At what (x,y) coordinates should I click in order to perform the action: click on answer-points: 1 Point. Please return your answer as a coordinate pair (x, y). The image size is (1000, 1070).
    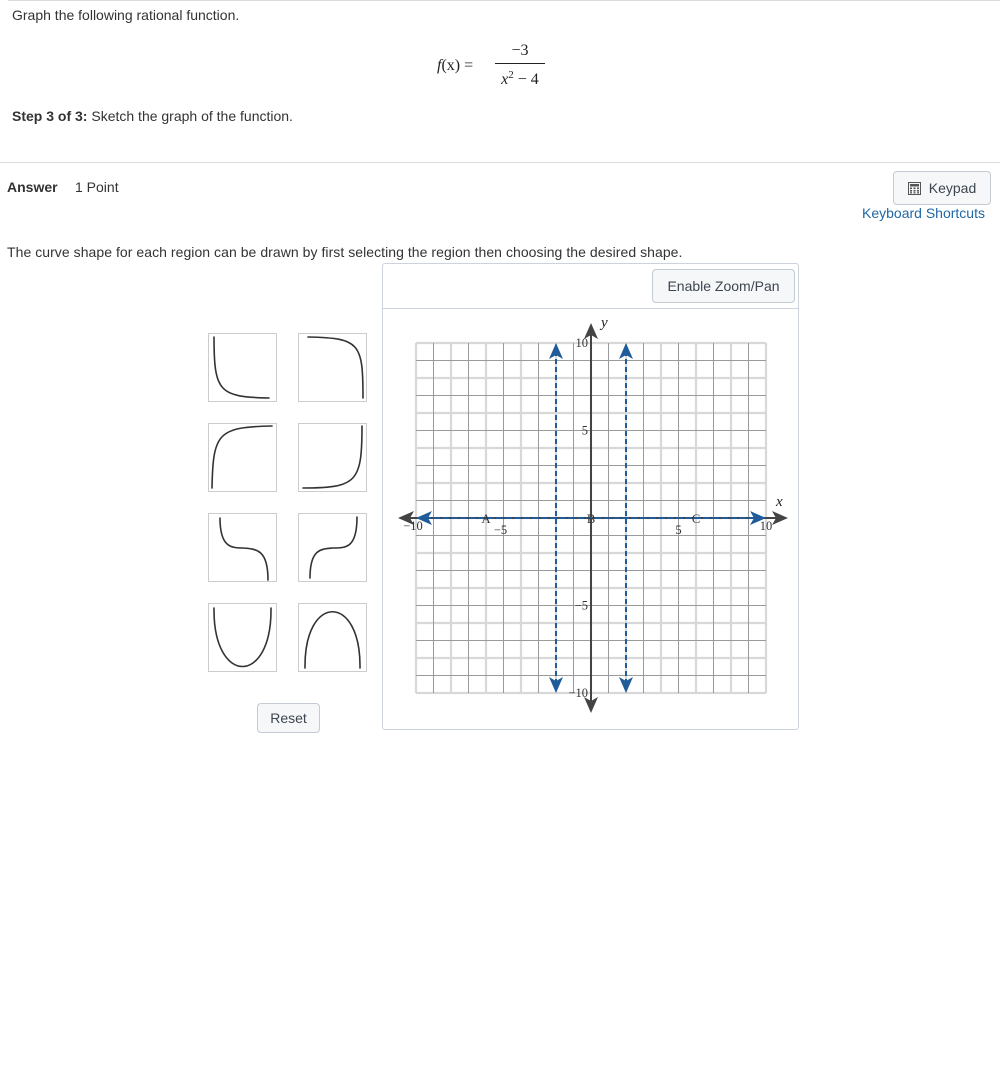
    Looking at the image, I should click on (97, 187).